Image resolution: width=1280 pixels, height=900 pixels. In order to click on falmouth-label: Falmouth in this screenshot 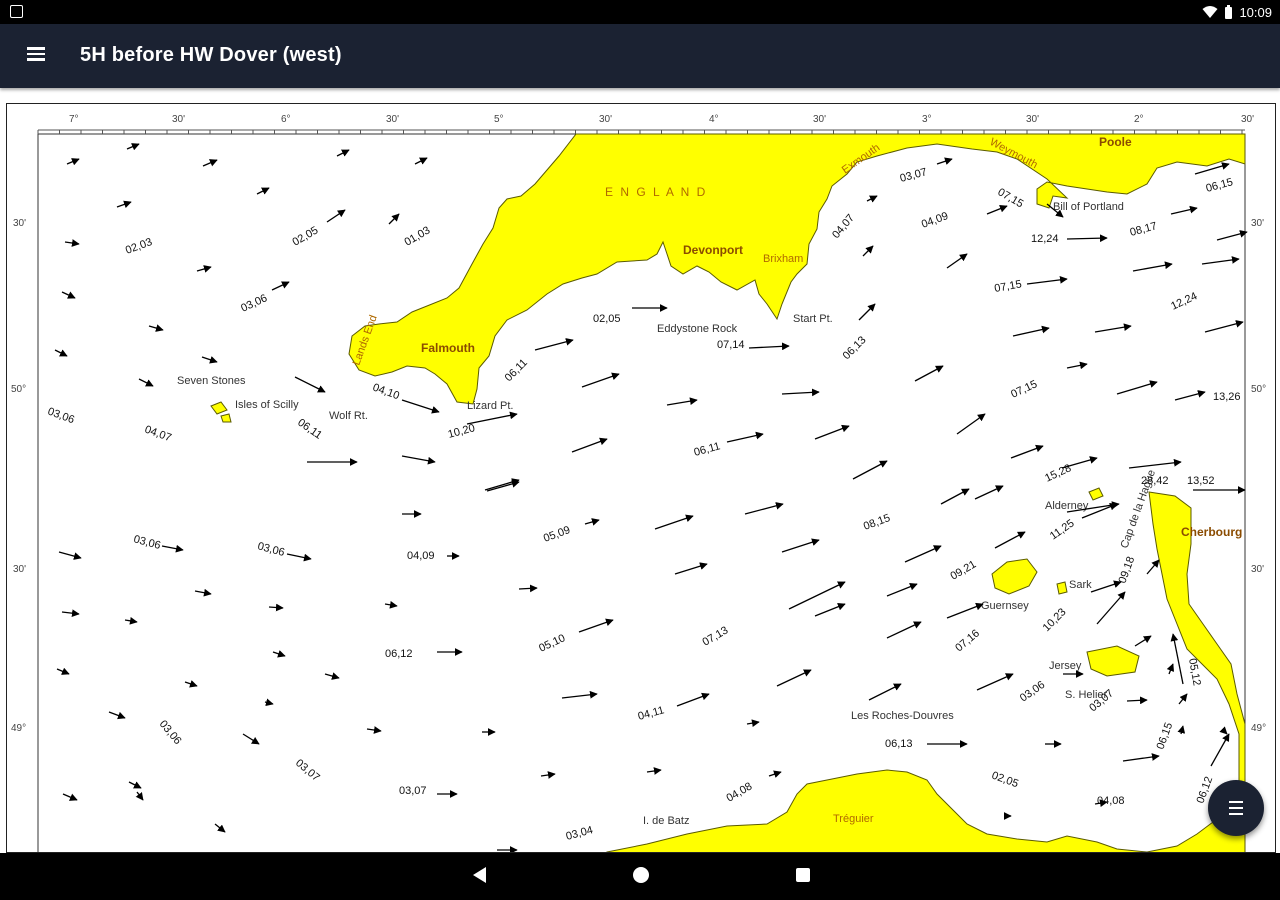, I will do `click(448, 348)`.